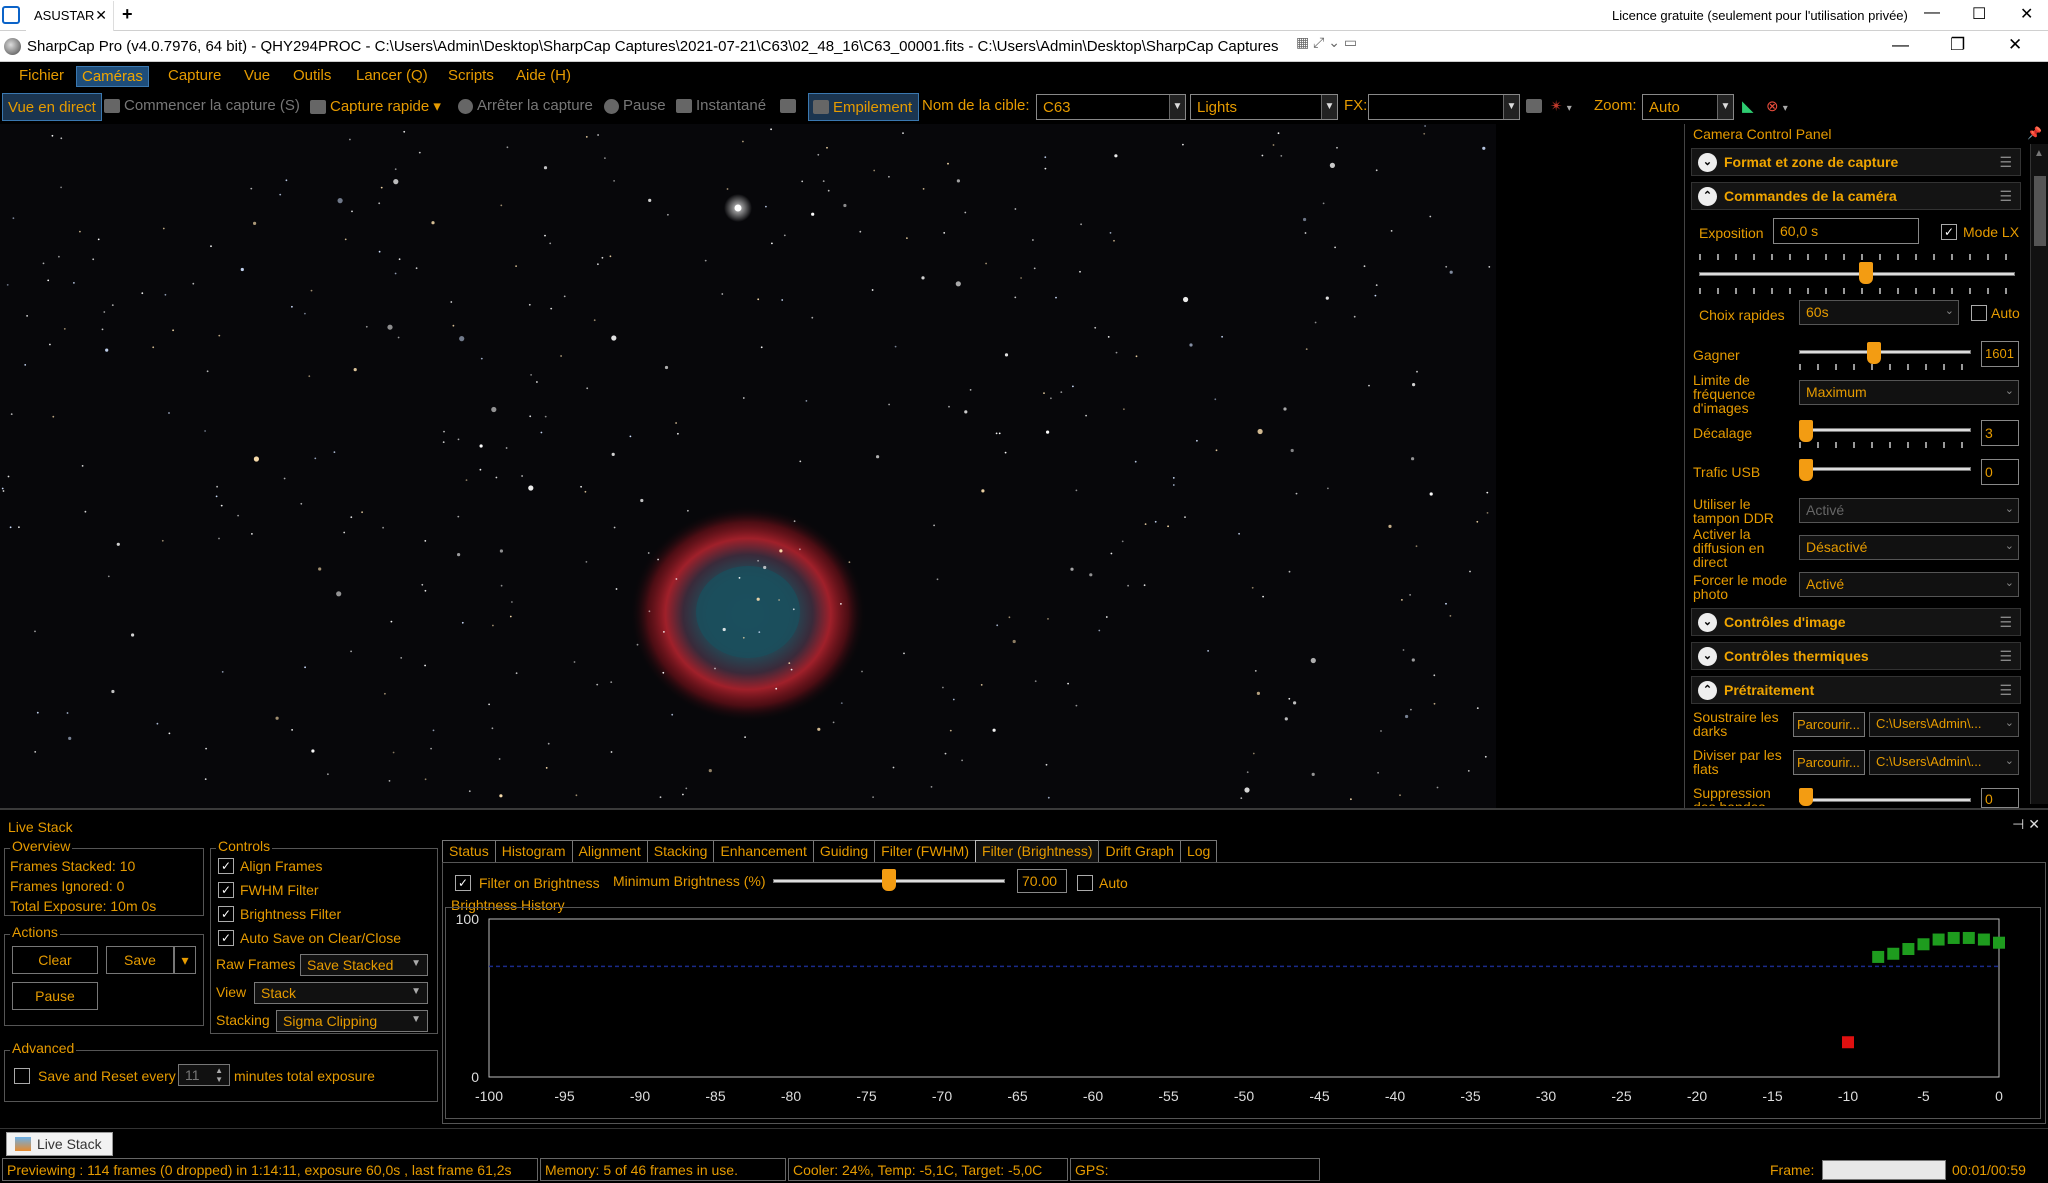  I want to click on minimize-icon: —, so click(1932, 13).